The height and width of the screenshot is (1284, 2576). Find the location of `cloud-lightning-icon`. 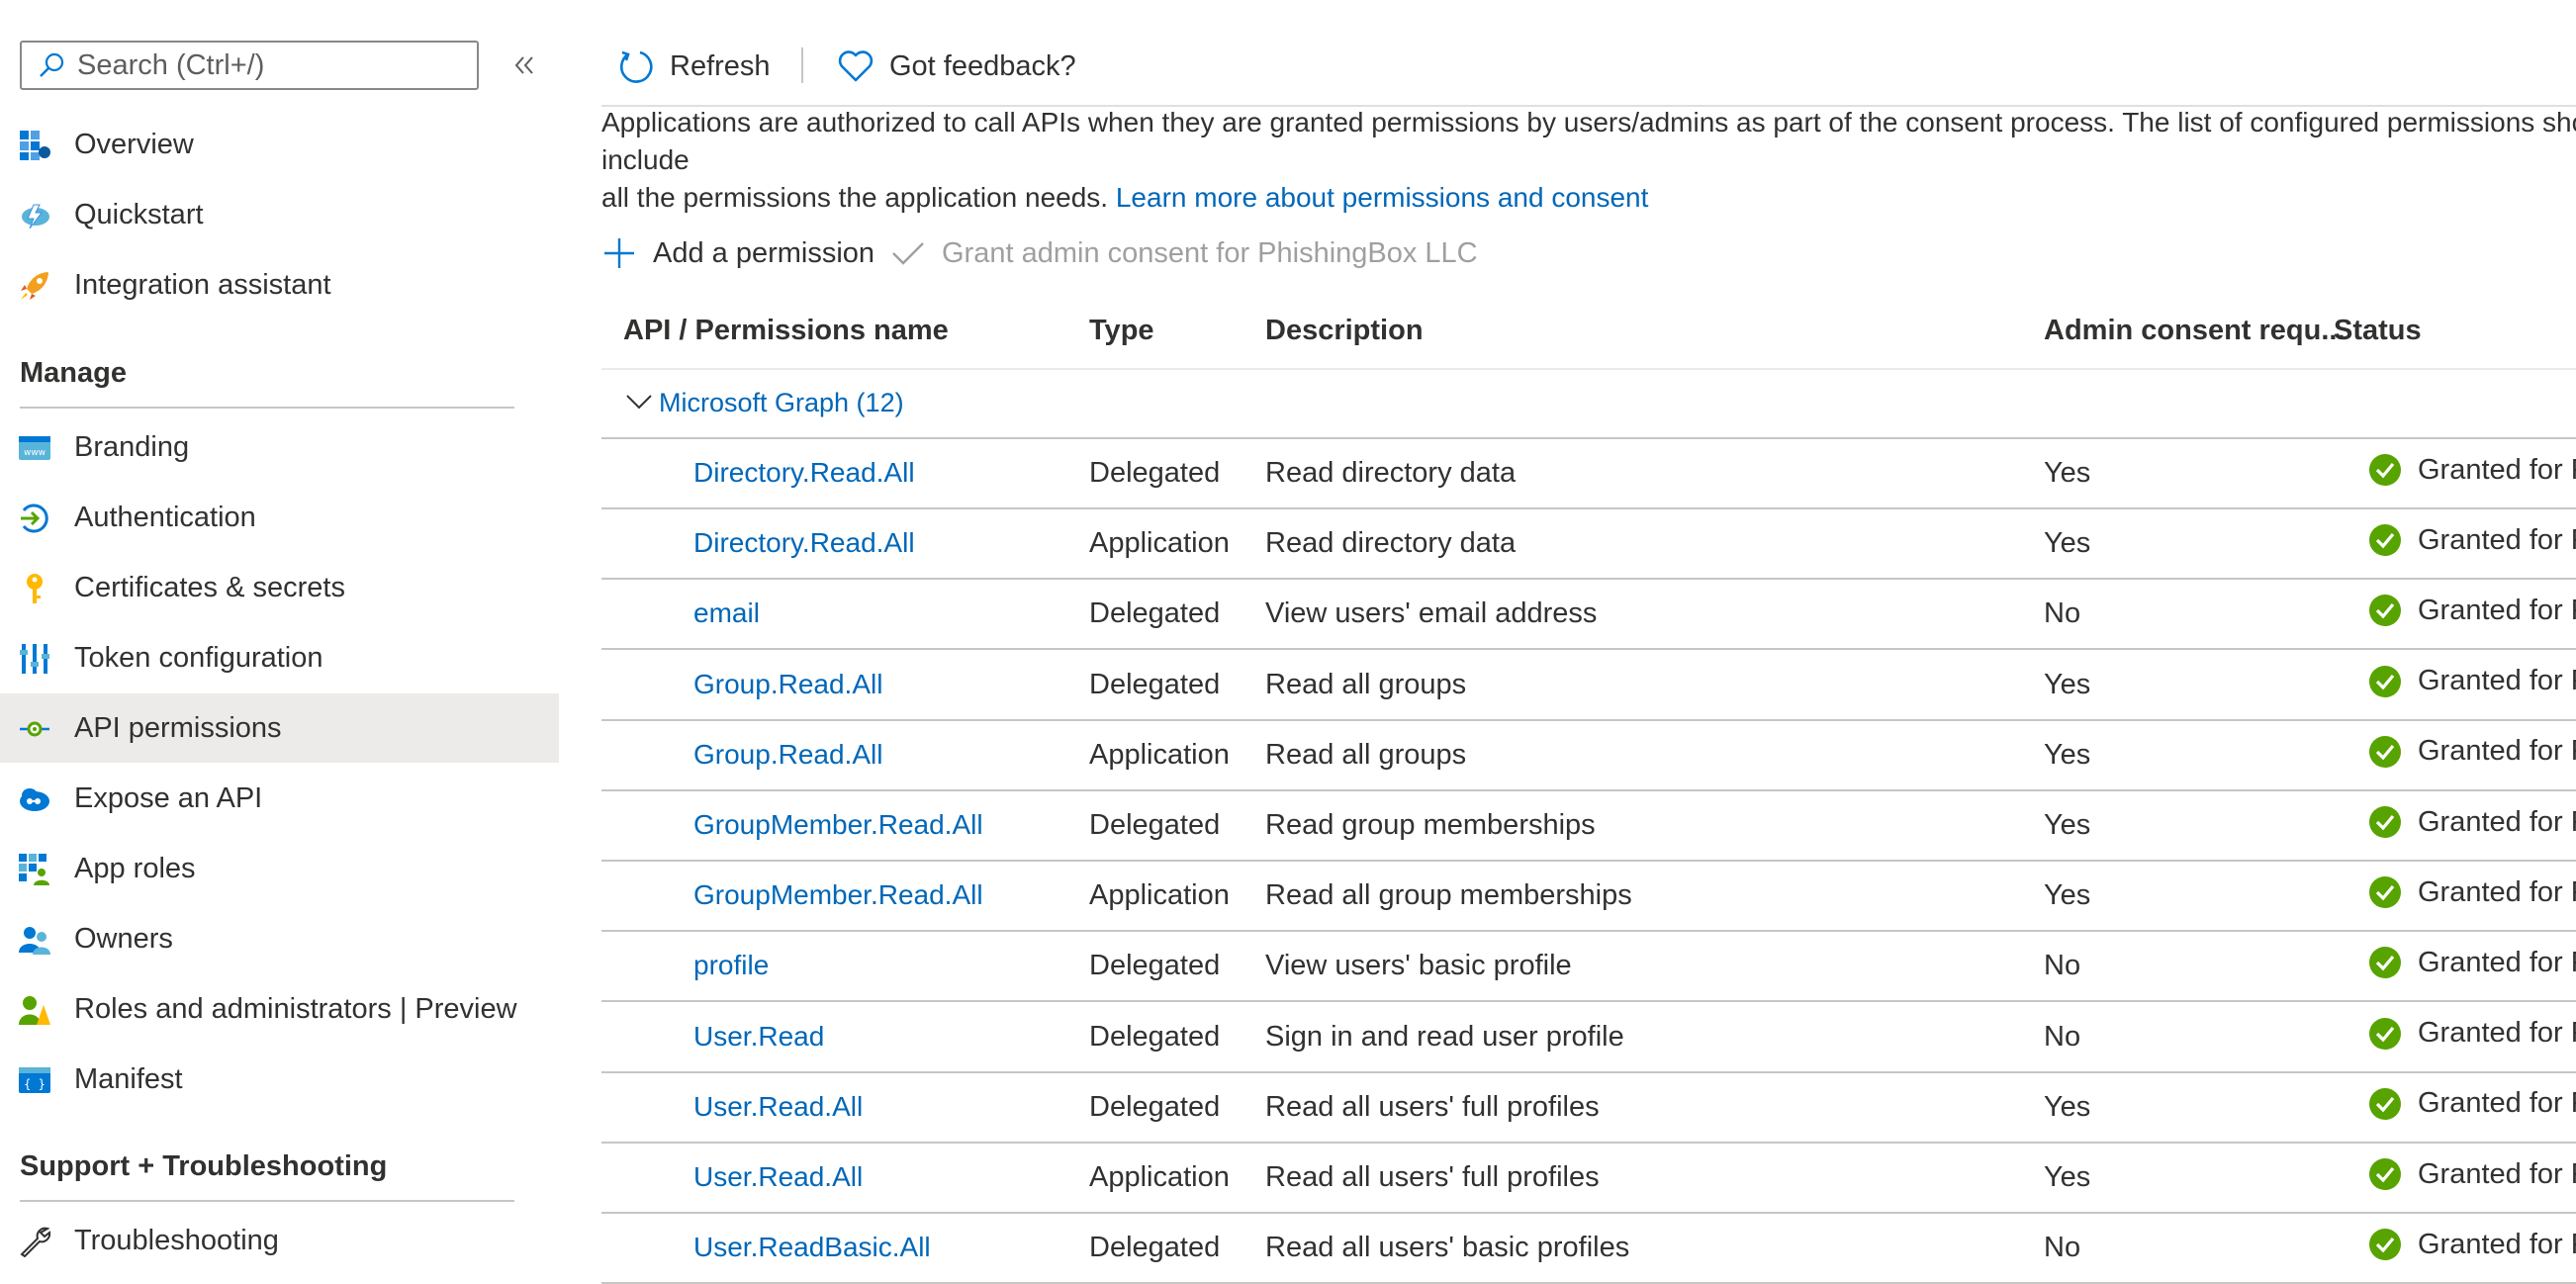

cloud-lightning-icon is located at coordinates (35, 216).